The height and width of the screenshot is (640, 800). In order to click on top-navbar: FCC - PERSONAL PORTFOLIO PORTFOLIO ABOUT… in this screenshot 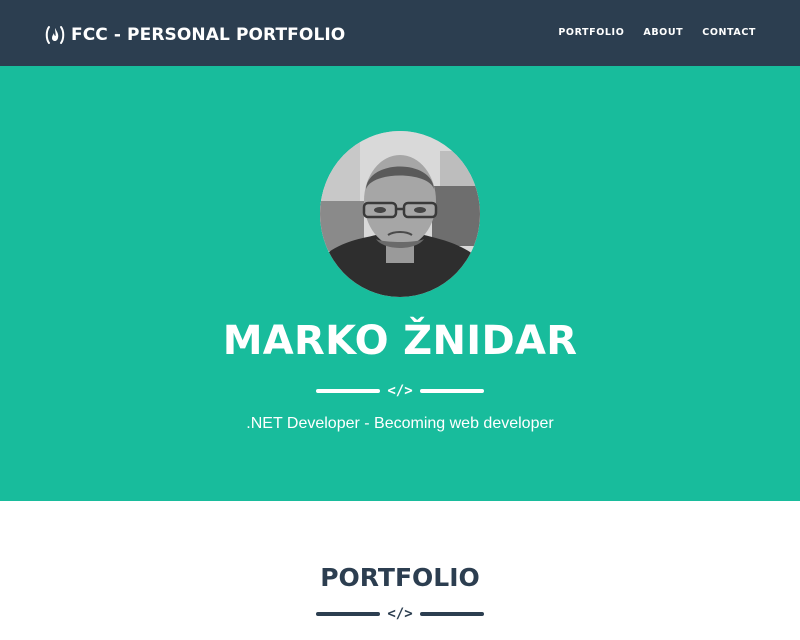, I will do `click(400, 33)`.